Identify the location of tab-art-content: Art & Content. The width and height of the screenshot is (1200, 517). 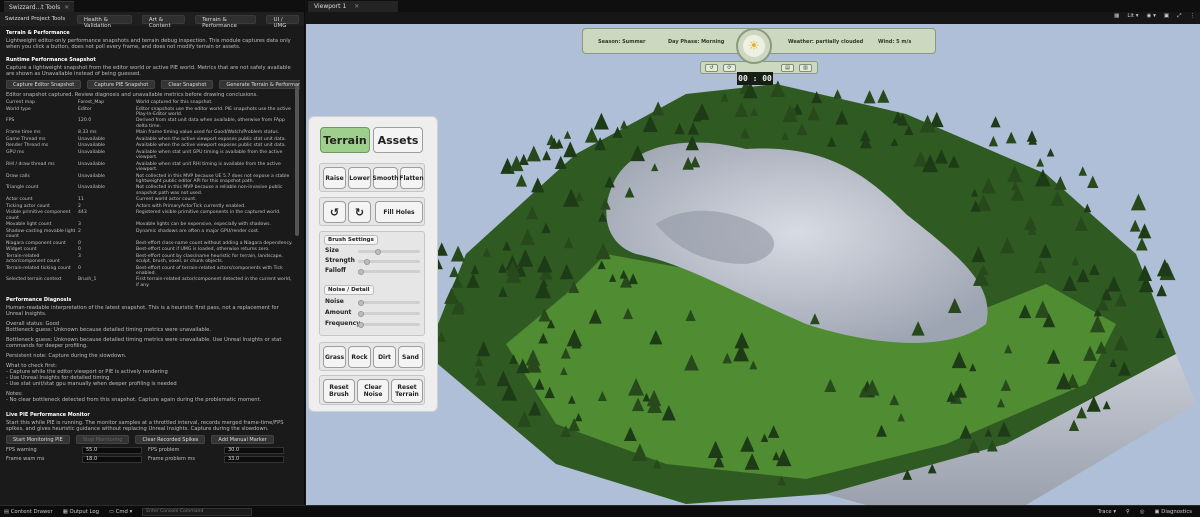
(163, 21).